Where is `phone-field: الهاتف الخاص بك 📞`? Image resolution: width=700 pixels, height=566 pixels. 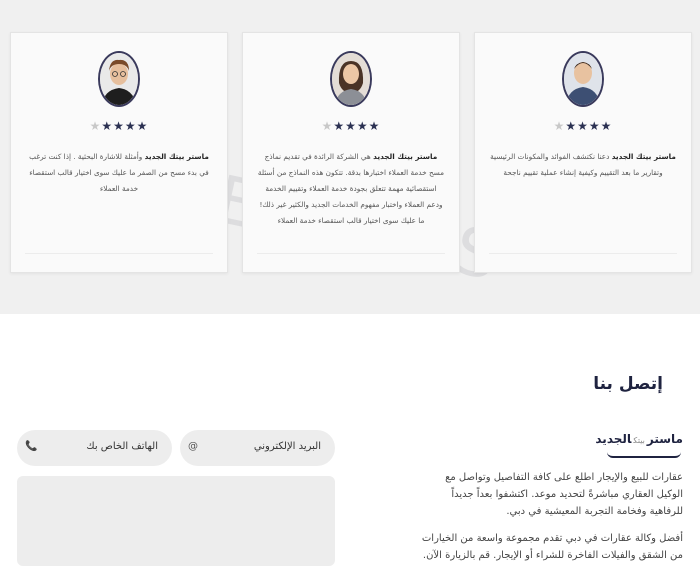 phone-field: الهاتف الخاص بك 📞 is located at coordinates (94, 448).